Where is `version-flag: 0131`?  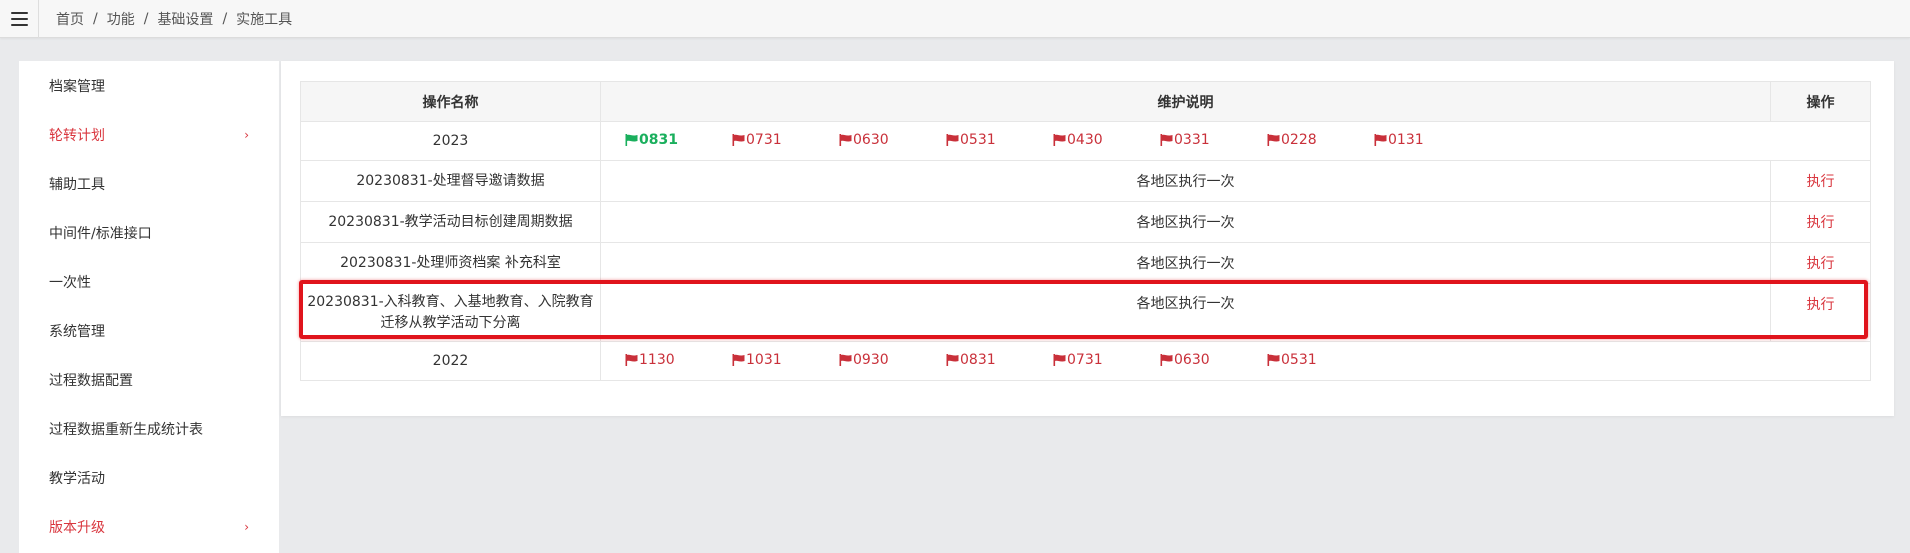
version-flag: 0131 is located at coordinates (1427, 140).